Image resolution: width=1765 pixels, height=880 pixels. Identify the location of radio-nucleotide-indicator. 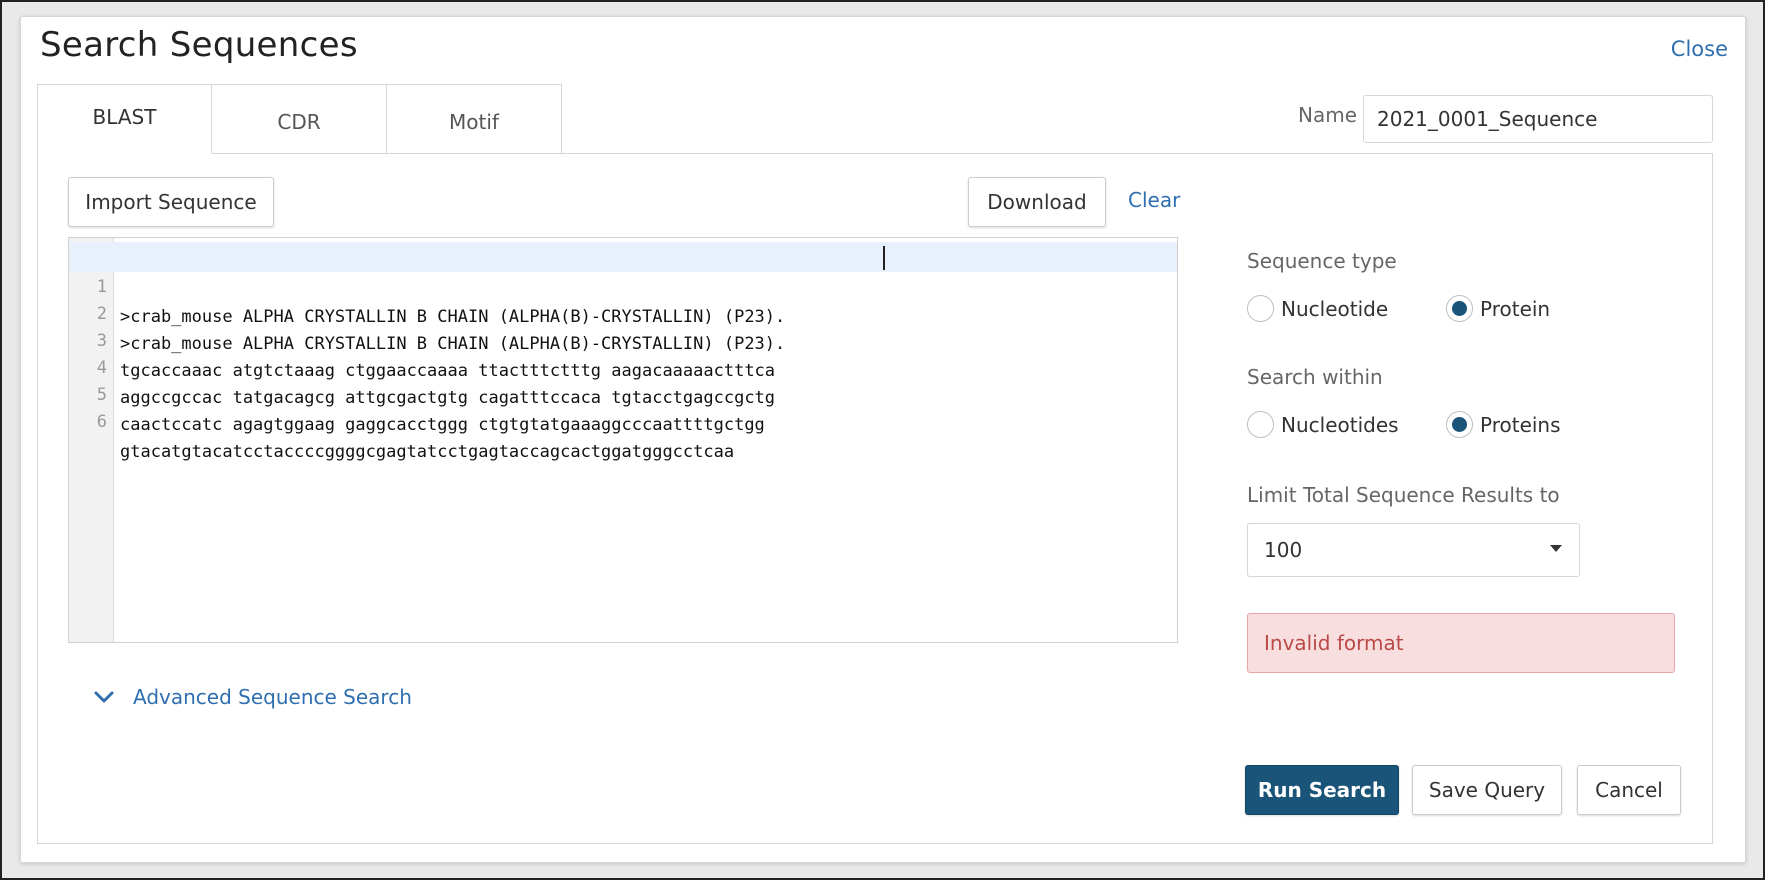
(1260, 308).